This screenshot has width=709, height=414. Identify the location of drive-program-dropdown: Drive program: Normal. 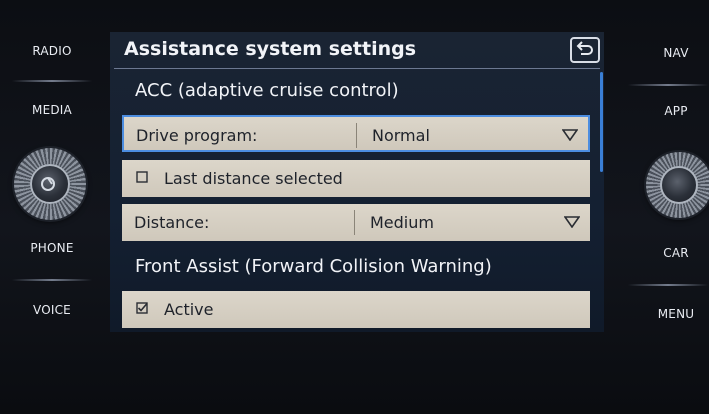
(356, 133).